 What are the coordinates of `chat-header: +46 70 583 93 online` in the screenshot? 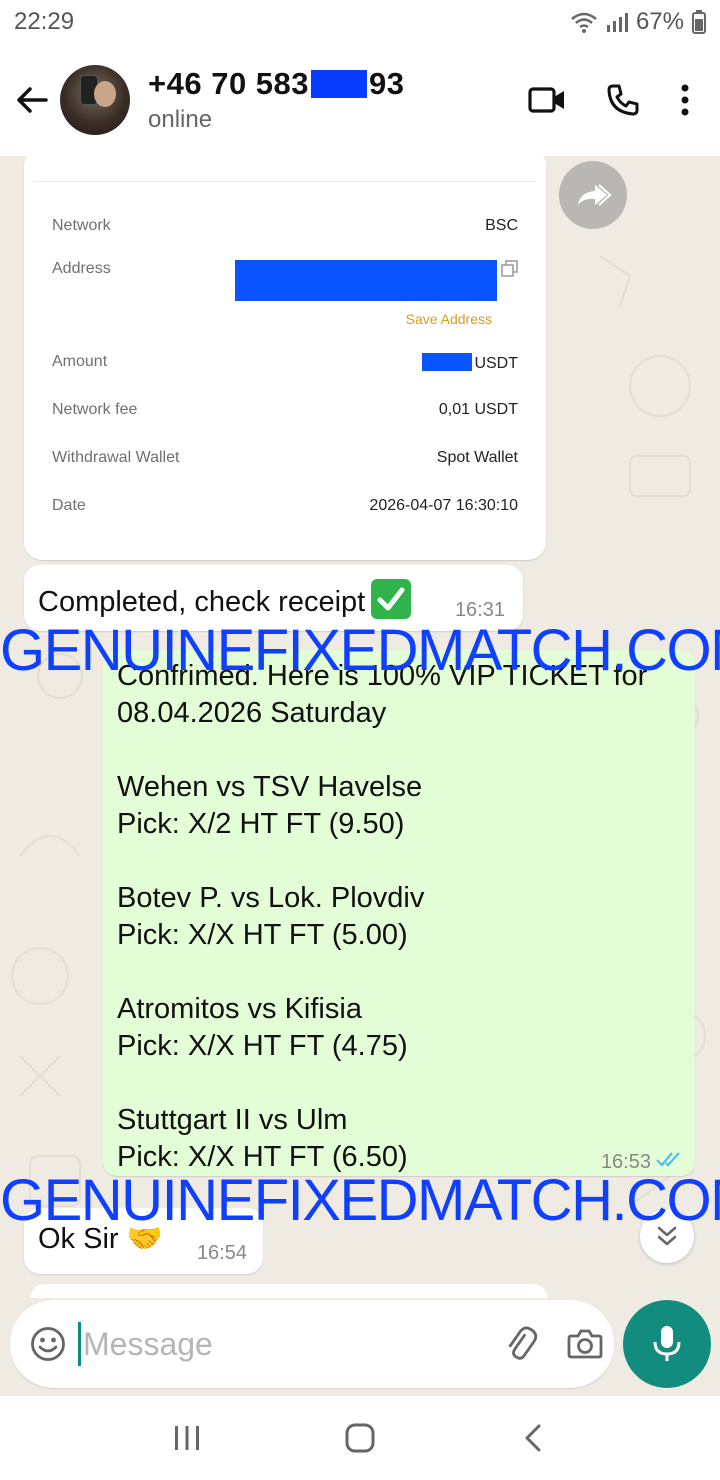 It's located at (360, 100).